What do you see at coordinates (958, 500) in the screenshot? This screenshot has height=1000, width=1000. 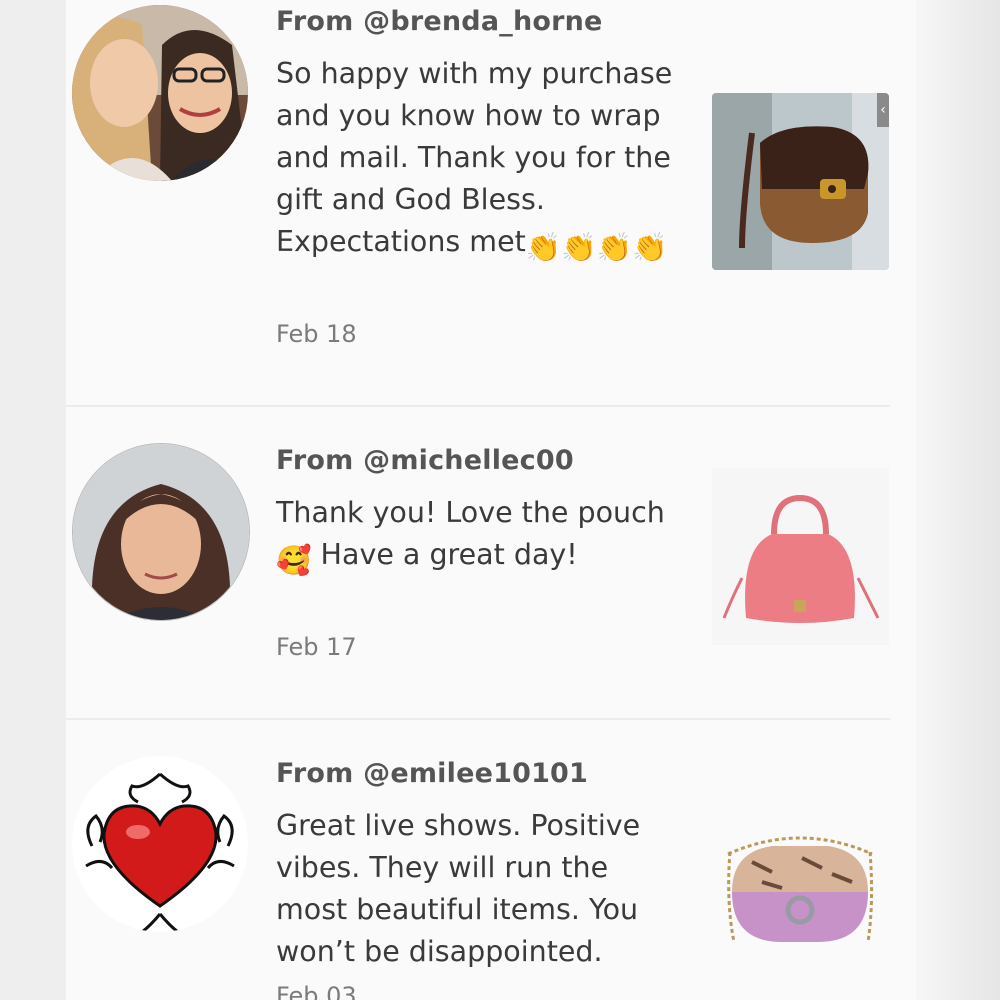 I see `right-edge-shadow` at bounding box center [958, 500].